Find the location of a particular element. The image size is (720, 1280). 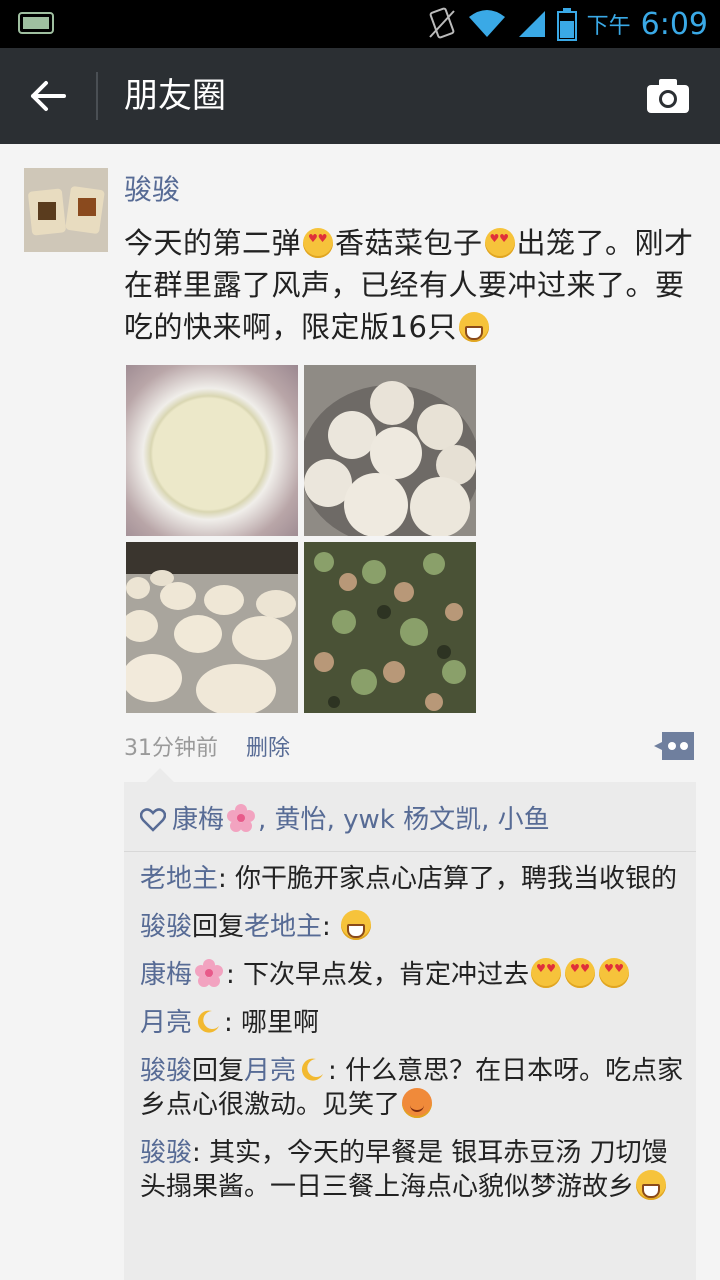

photo-mushroom-filling is located at coordinates (390, 627).